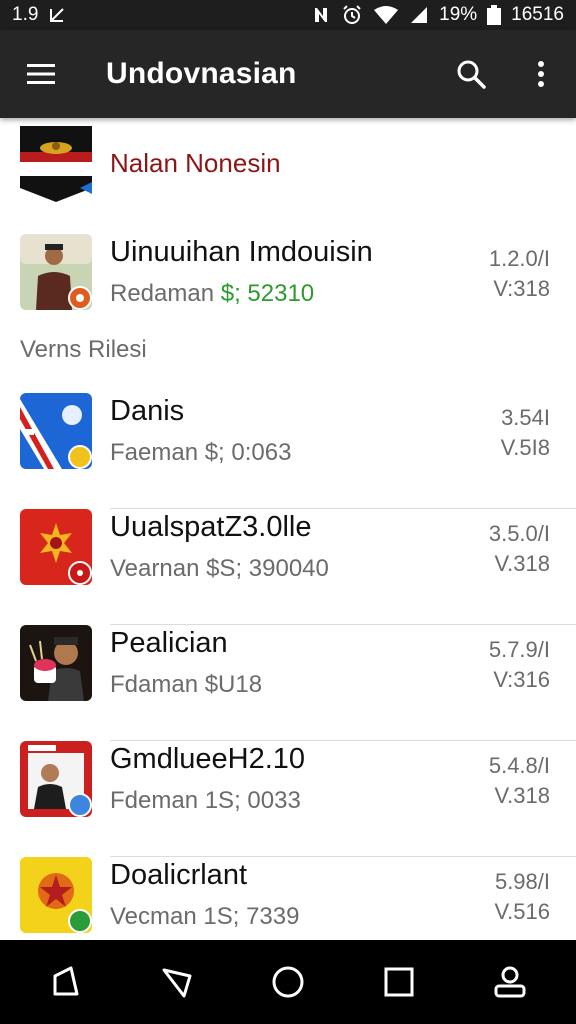  I want to click on app-title-text: Doalicrlant, so click(178, 875).